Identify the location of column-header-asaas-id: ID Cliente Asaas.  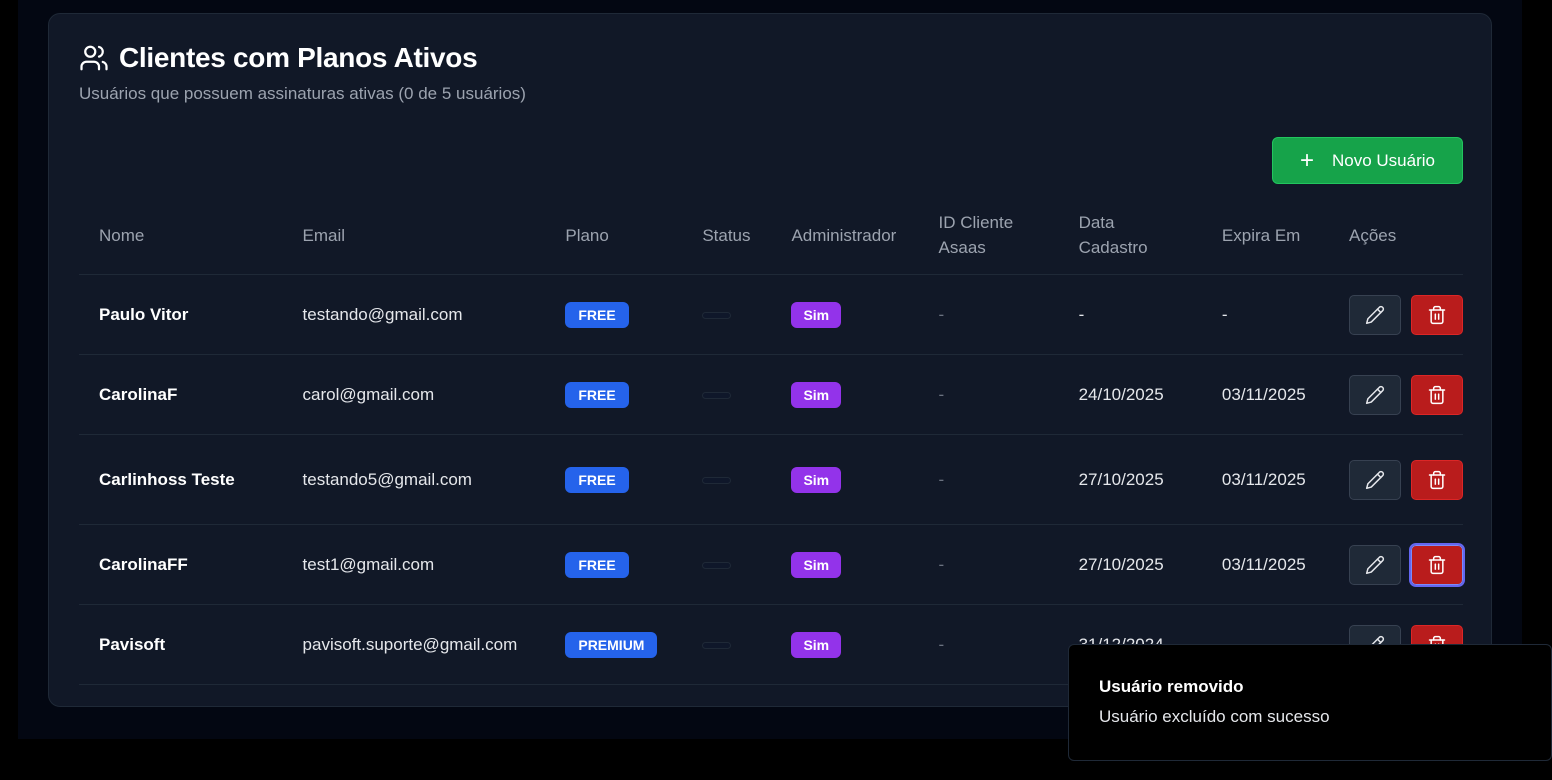
(1008, 239).